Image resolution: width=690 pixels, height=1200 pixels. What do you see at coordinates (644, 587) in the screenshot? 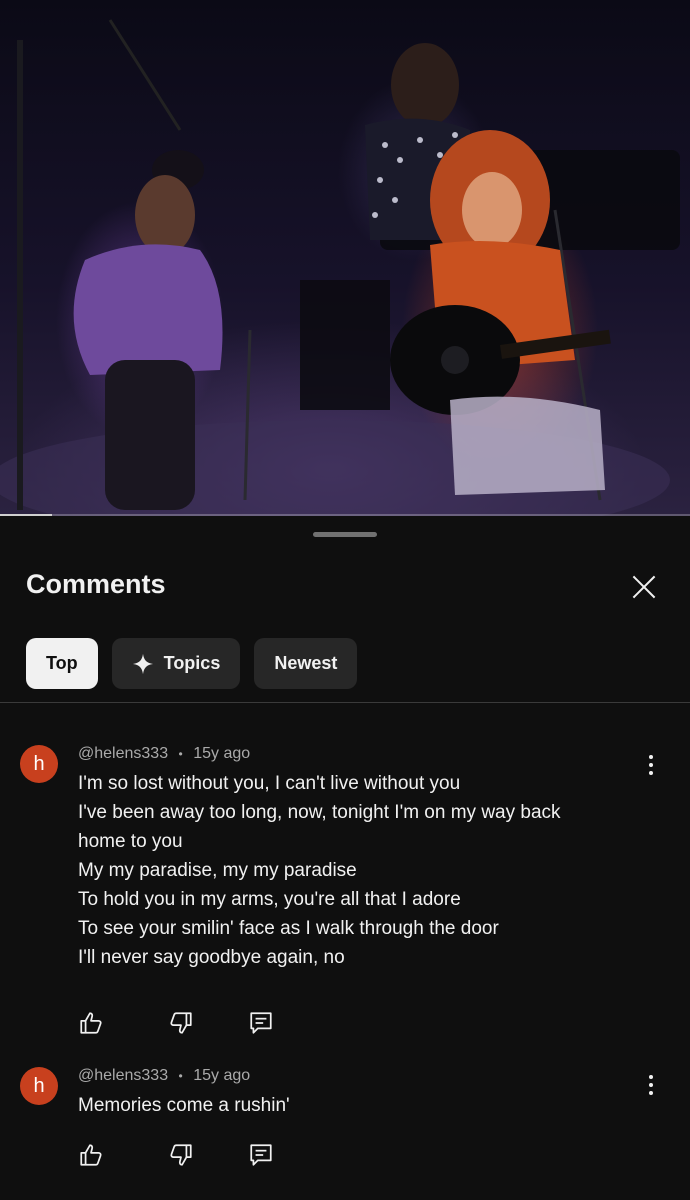
I see `close-icon` at bounding box center [644, 587].